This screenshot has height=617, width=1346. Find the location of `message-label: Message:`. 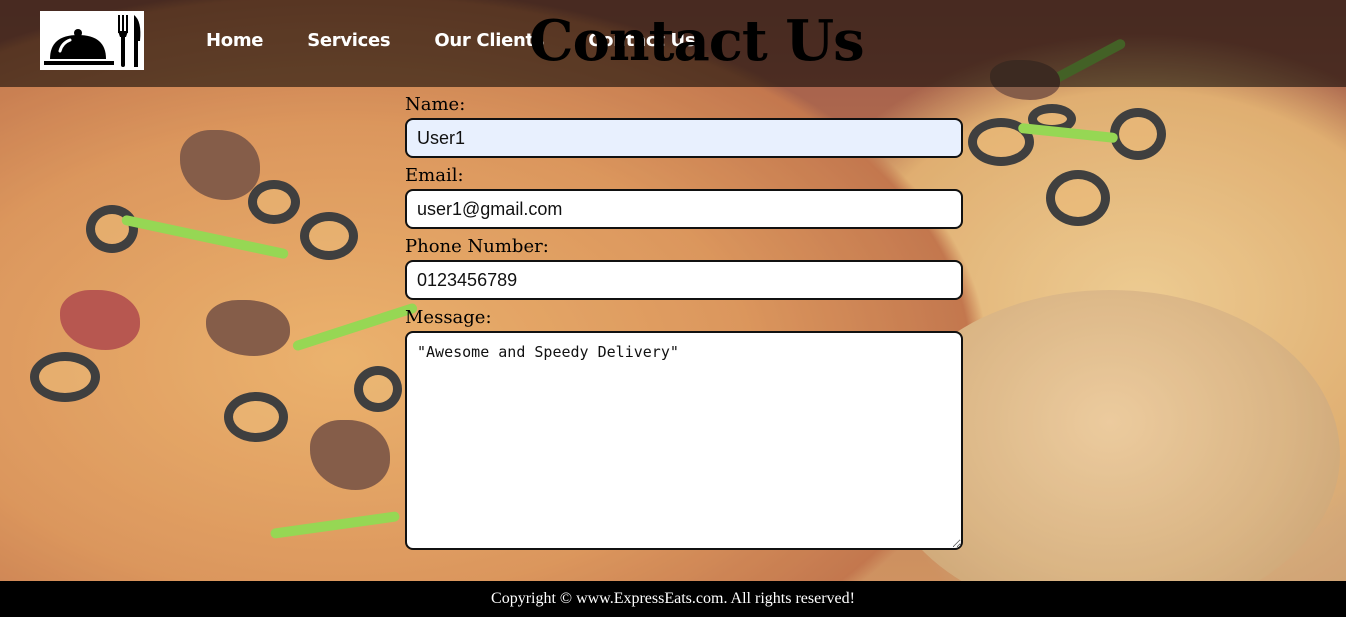

message-label: Message: is located at coordinates (448, 317).